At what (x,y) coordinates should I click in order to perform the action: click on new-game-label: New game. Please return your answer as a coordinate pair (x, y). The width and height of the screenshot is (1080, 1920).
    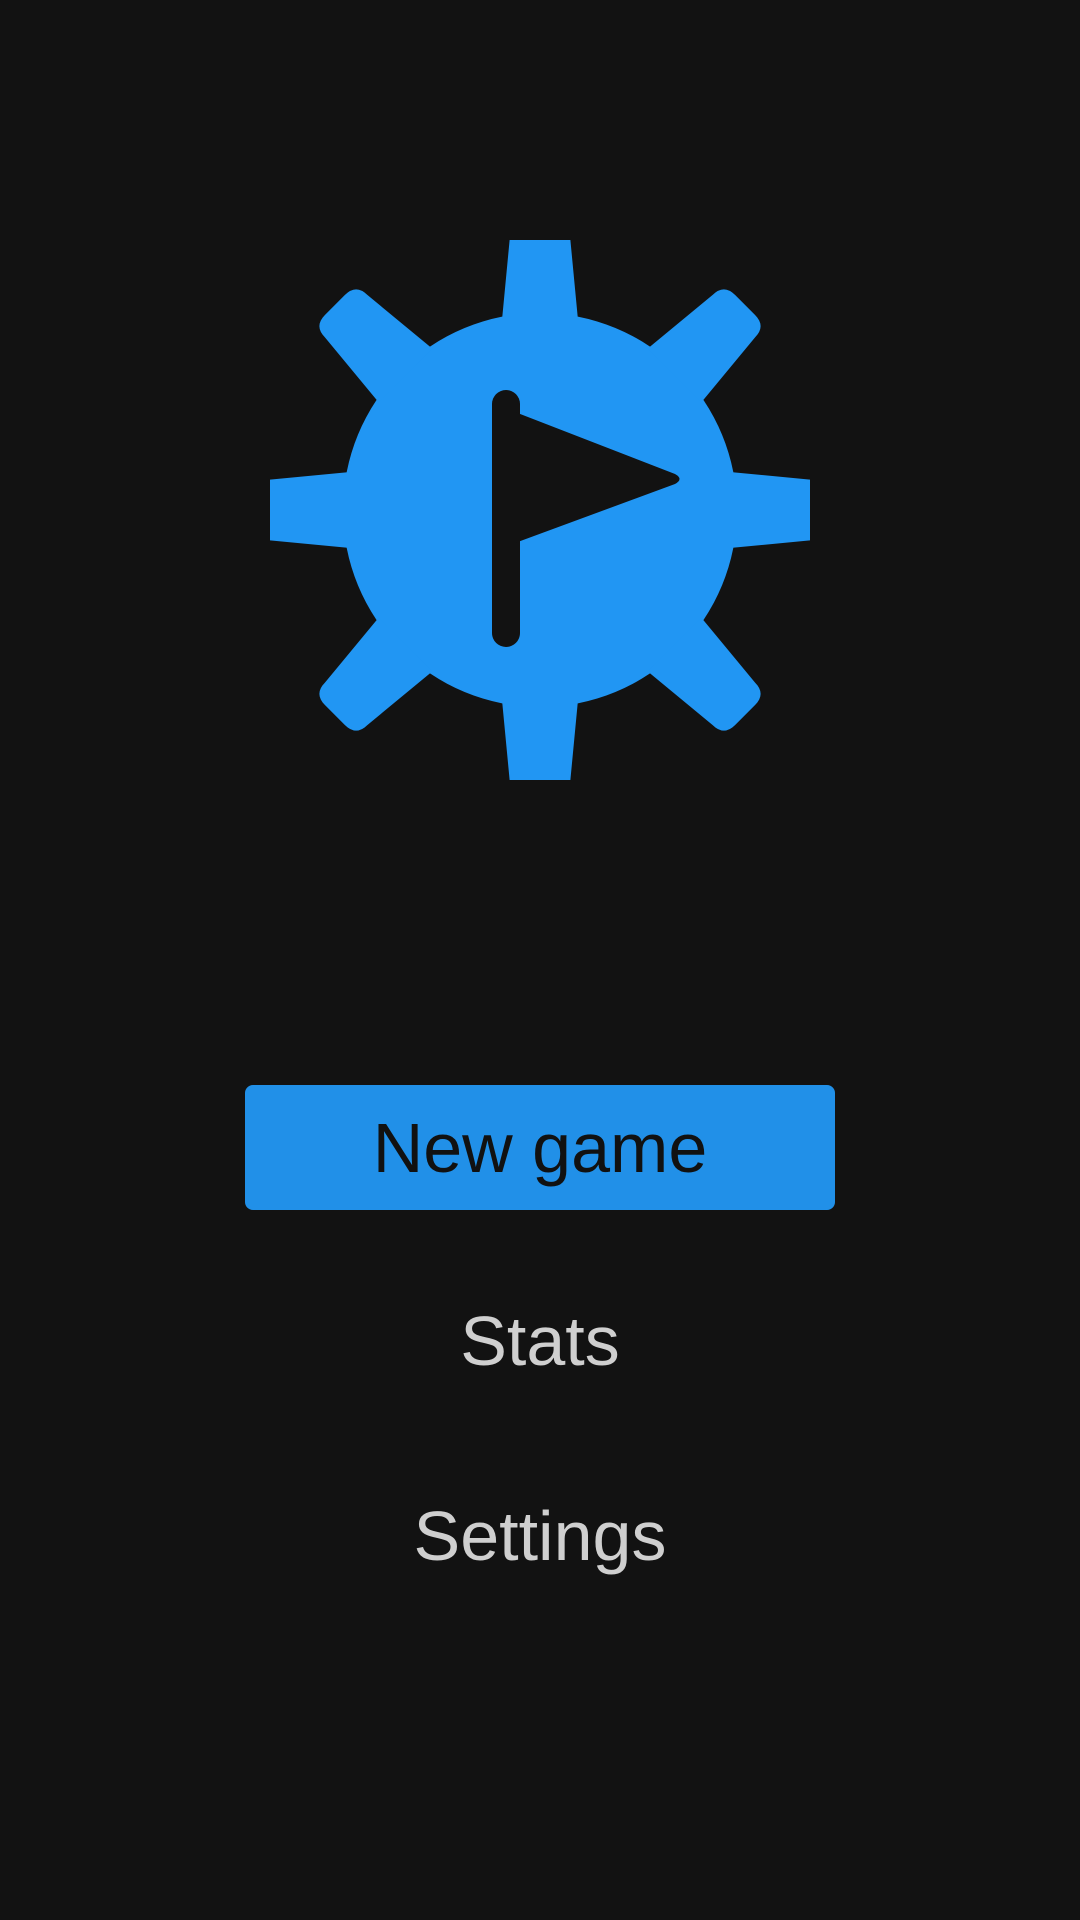
    Looking at the image, I should click on (540, 1147).